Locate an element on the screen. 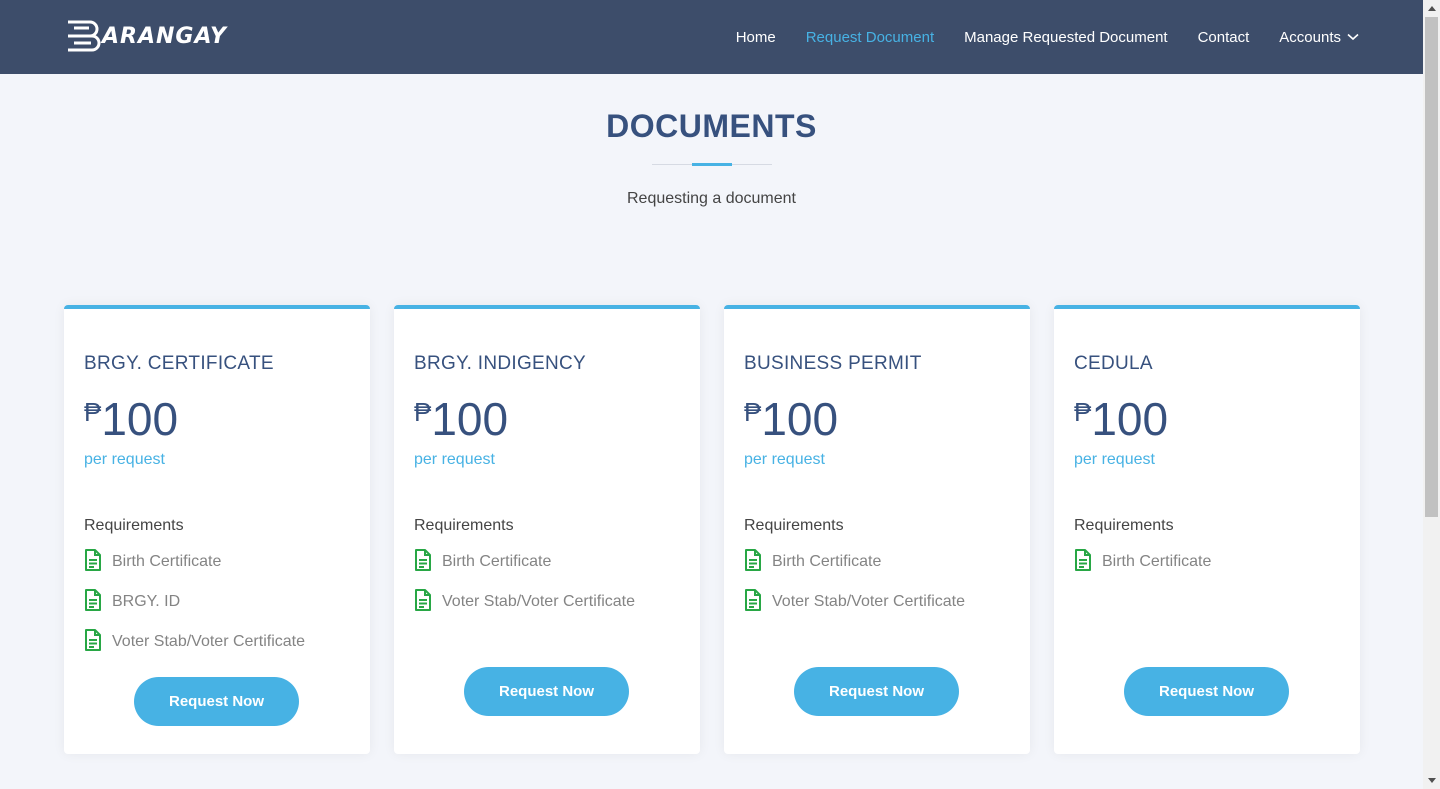 The image size is (1440, 789). nav-accounts-label: Accounts is located at coordinates (1310, 37).